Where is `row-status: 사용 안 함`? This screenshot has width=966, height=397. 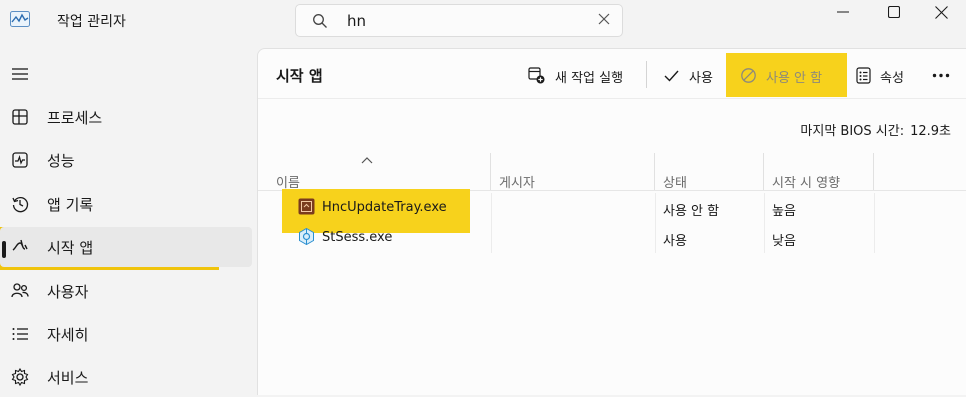
row-status: 사용 안 함 is located at coordinates (691, 211).